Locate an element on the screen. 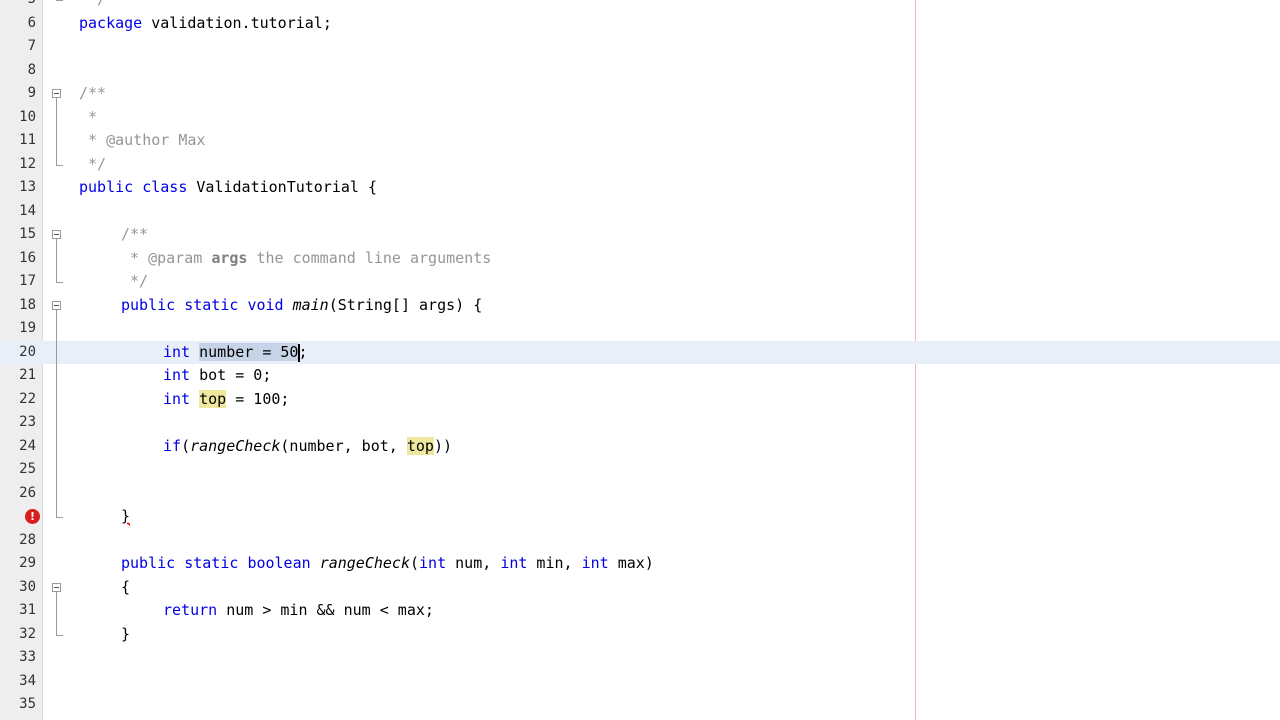 This screenshot has height=720, width=1280. code-token: validation.tutorial; is located at coordinates (237, 22).